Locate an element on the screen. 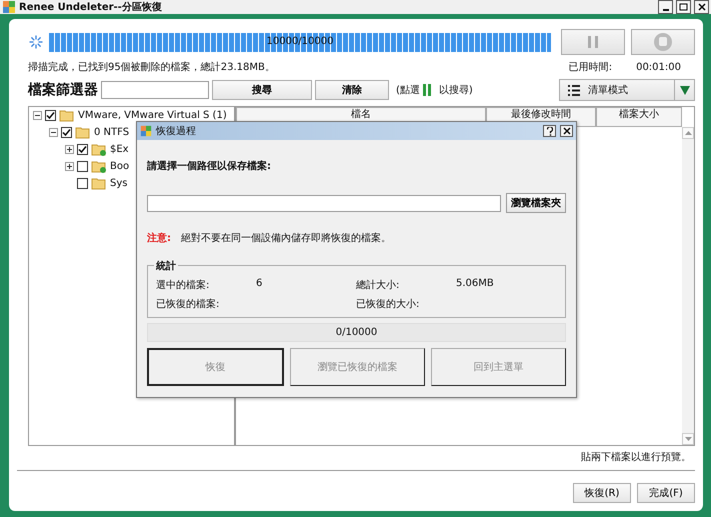 This screenshot has height=517, width=711. elapsed-label: 已用時間: is located at coordinates (590, 67).